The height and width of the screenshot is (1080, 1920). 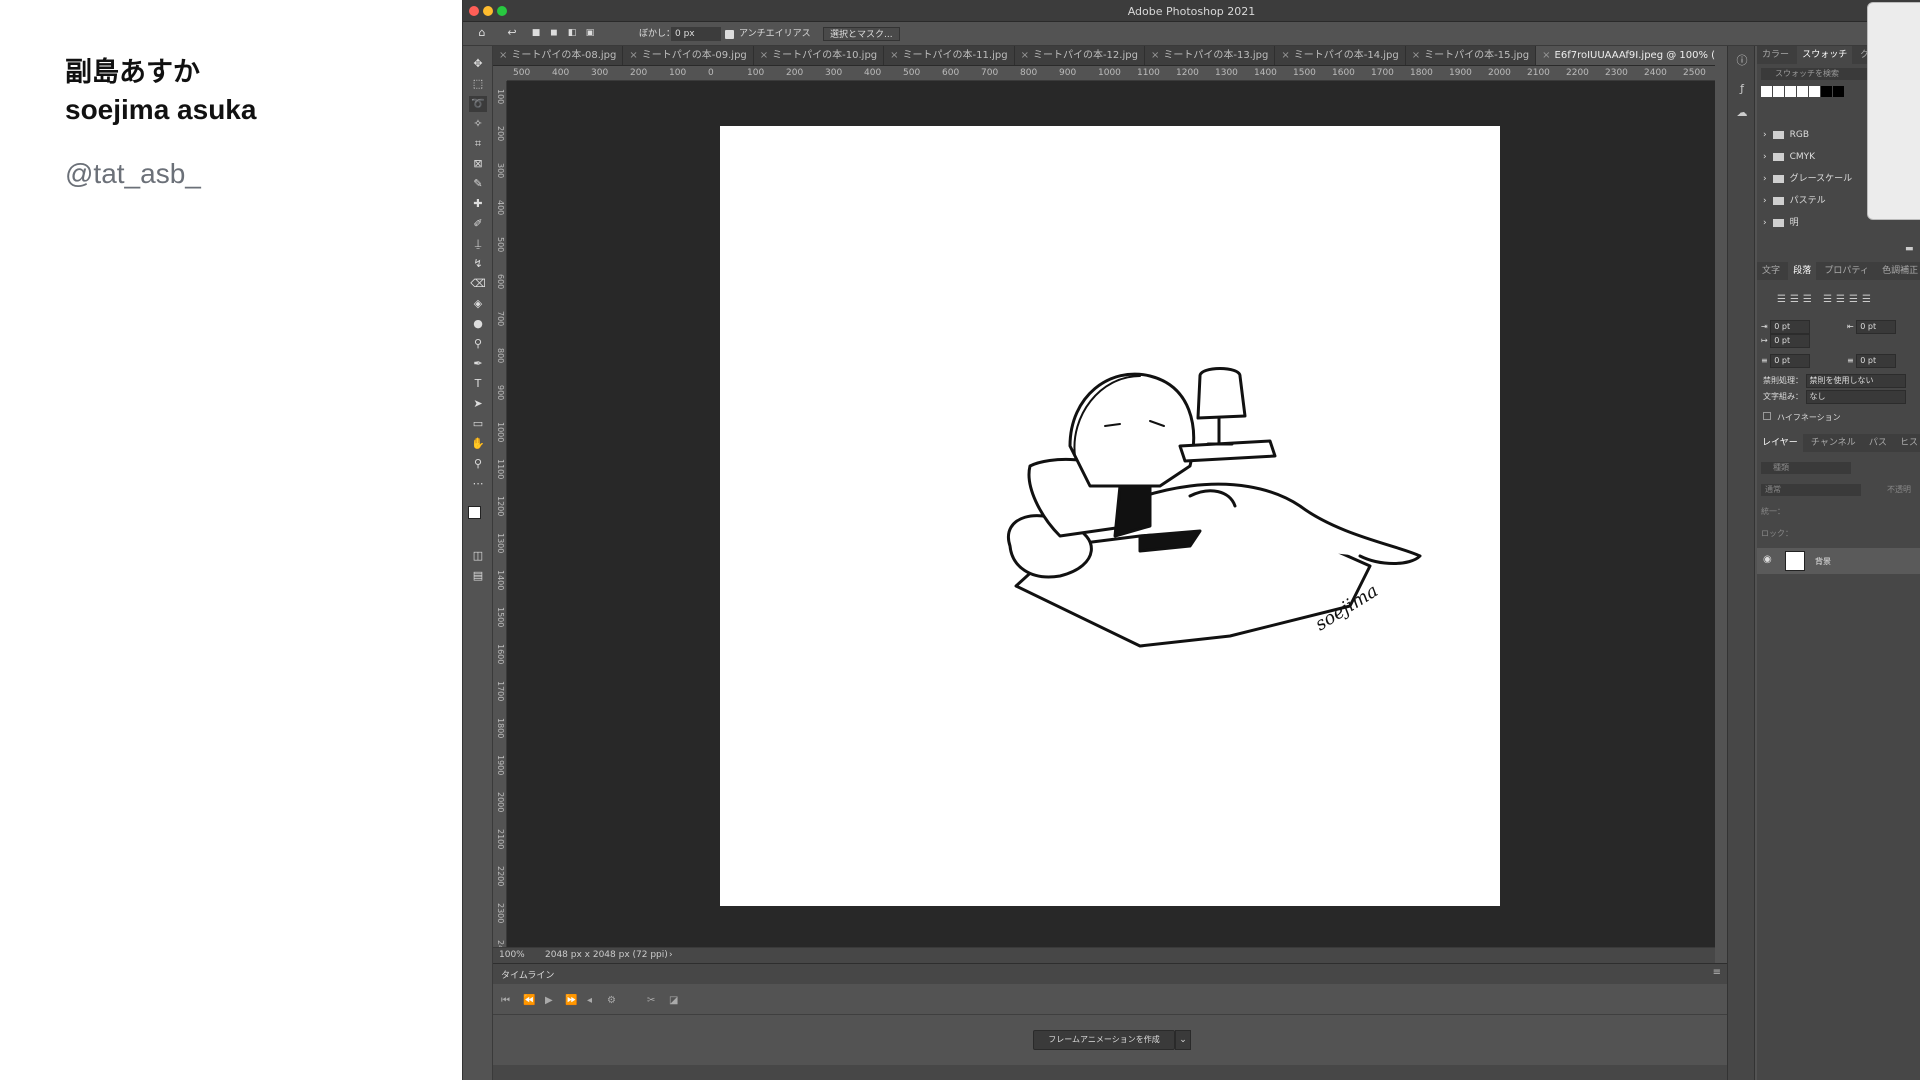 What do you see at coordinates (729, 34) in the screenshot?
I see `antialias-checkbox` at bounding box center [729, 34].